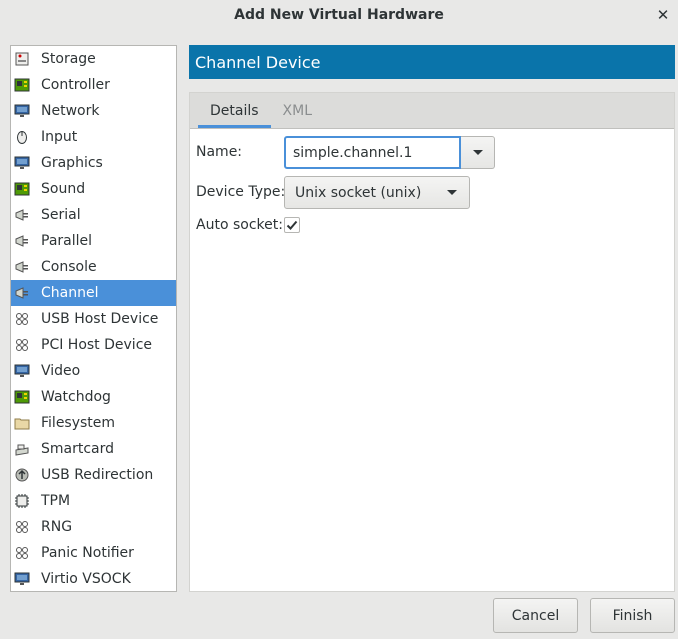 This screenshot has height=639, width=678. What do you see at coordinates (93, 215) in the screenshot?
I see `sidebar-item-serial: Serial` at bounding box center [93, 215].